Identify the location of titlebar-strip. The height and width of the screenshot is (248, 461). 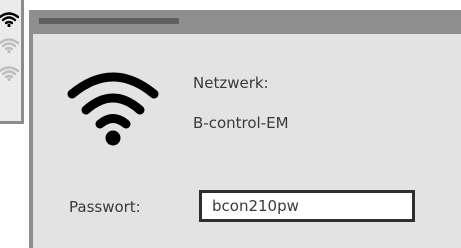
(109, 21).